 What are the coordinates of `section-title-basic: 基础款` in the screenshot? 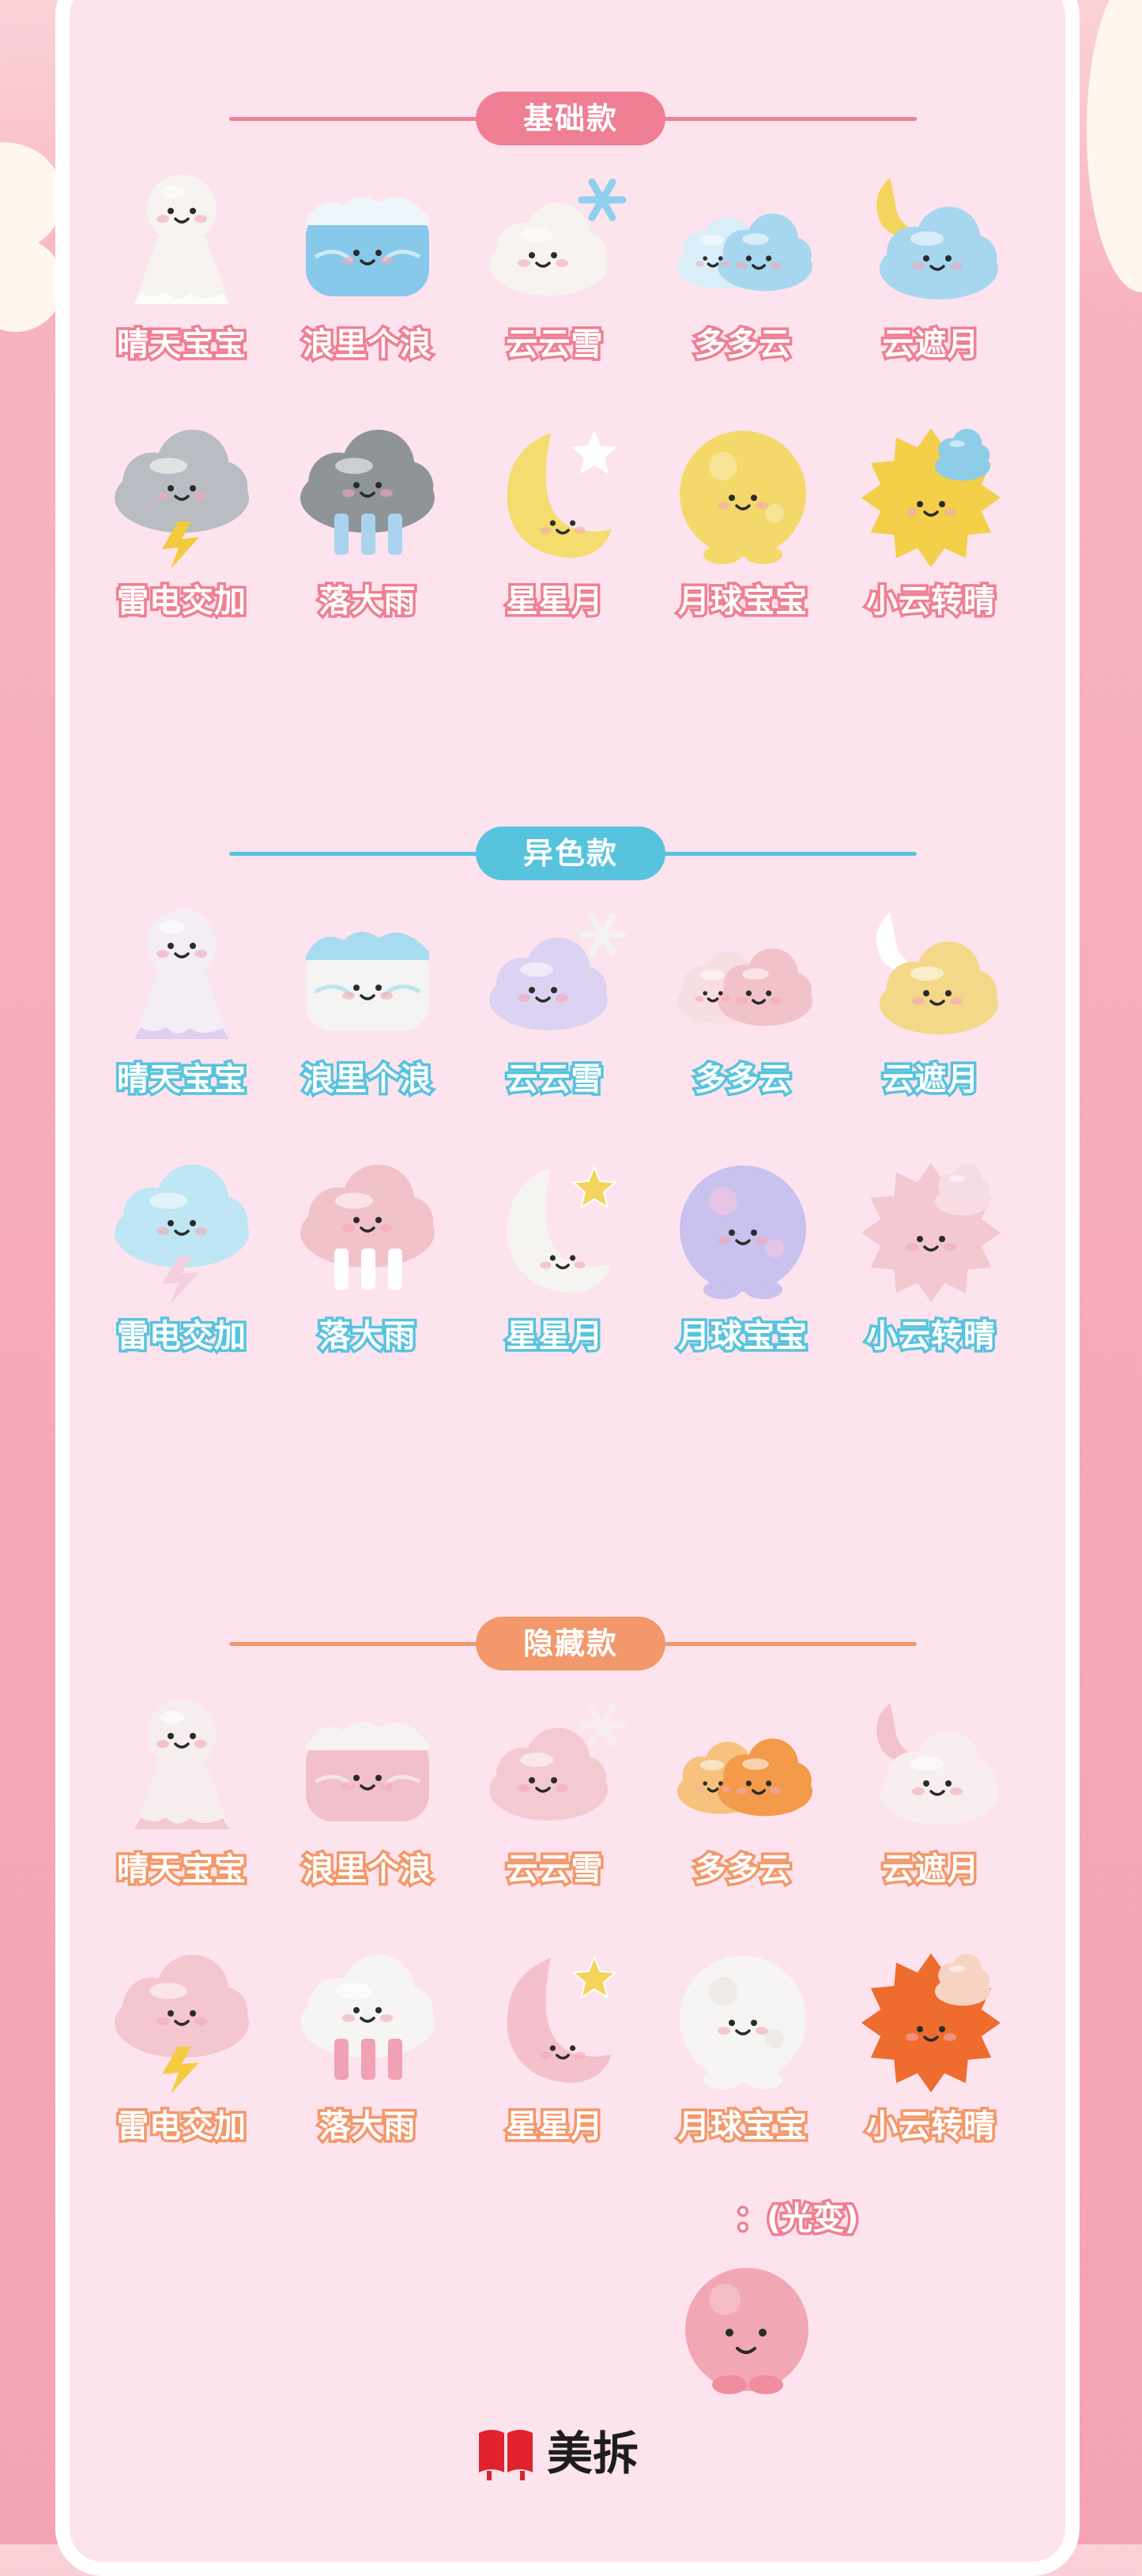 It's located at (570, 118).